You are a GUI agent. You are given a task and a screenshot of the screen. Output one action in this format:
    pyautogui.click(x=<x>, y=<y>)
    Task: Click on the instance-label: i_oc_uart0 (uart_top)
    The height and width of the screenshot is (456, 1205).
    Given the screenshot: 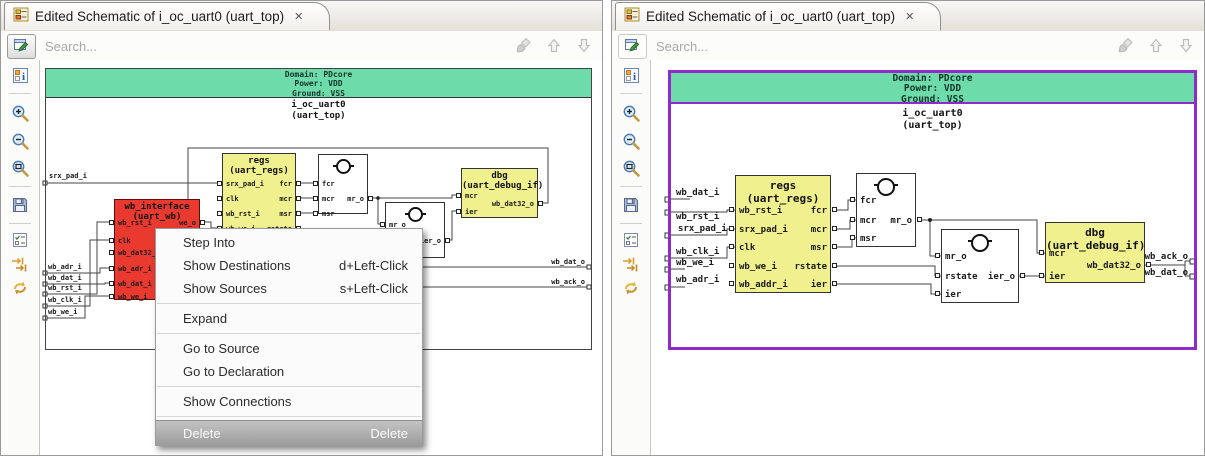 What is the action you would take?
    pyautogui.click(x=932, y=119)
    